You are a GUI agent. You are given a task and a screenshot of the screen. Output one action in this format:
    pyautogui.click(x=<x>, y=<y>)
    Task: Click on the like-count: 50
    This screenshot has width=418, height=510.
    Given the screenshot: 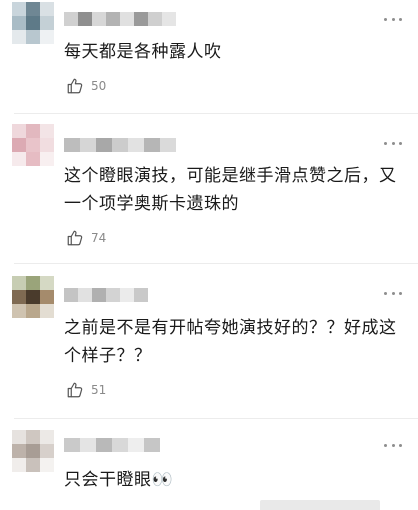 What is the action you would take?
    pyautogui.click(x=99, y=86)
    